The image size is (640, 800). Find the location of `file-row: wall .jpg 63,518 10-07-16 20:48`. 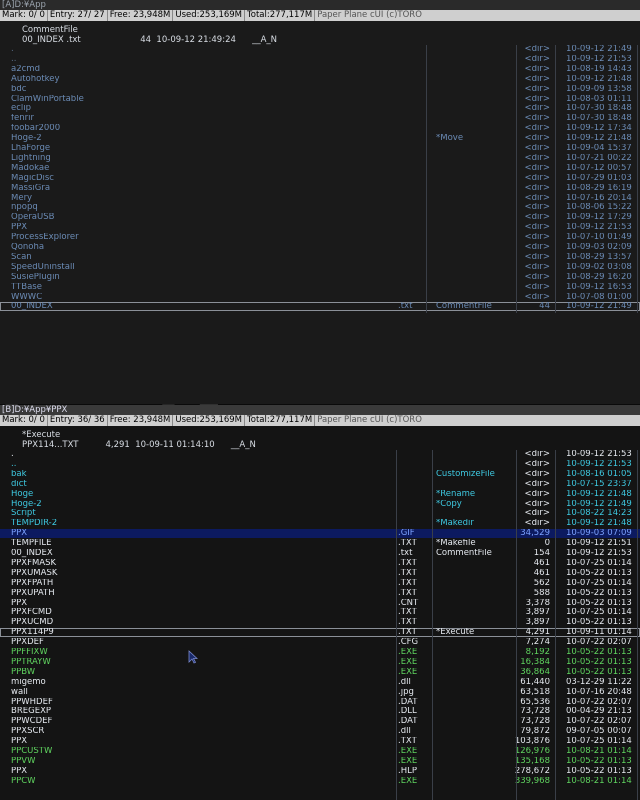

file-row: wall .jpg 63,518 10-07-16 20:48 is located at coordinates (320, 692).